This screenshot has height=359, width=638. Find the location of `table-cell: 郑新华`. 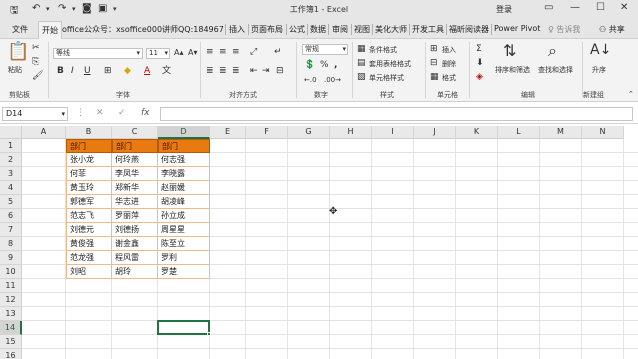

table-cell: 郑新华 is located at coordinates (135, 188).